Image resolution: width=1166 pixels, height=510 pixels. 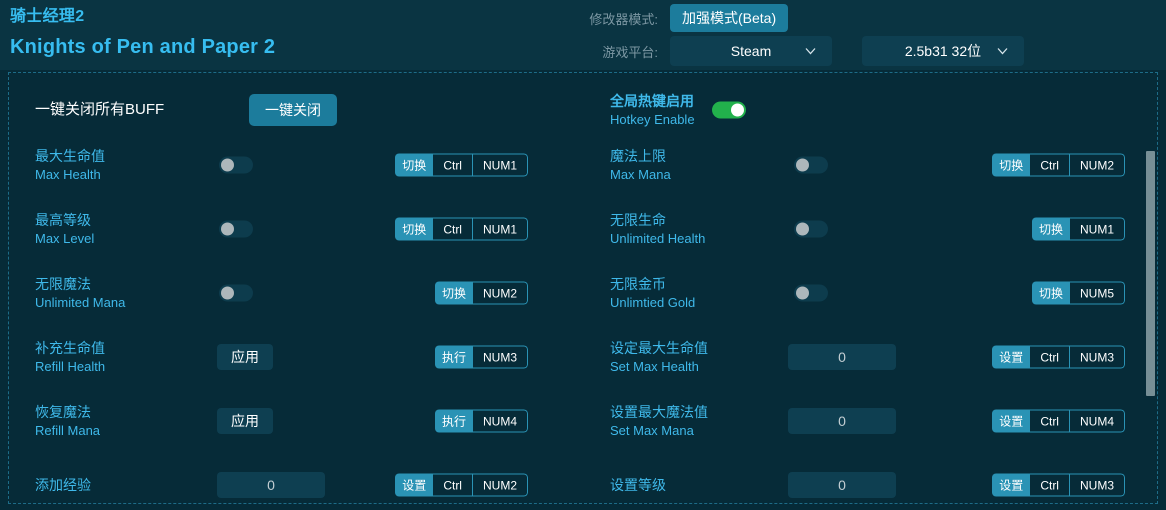 What do you see at coordinates (652, 430) in the screenshot?
I see `option-label-en: Set Max Mana` at bounding box center [652, 430].